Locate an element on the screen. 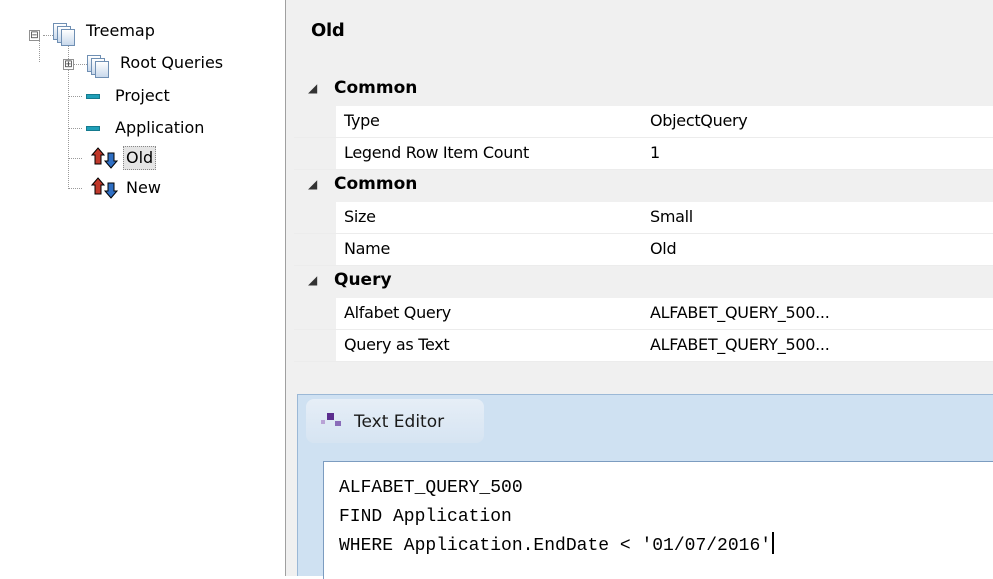 The height and width of the screenshot is (579, 993). tree-item-label: Old is located at coordinates (140, 158).